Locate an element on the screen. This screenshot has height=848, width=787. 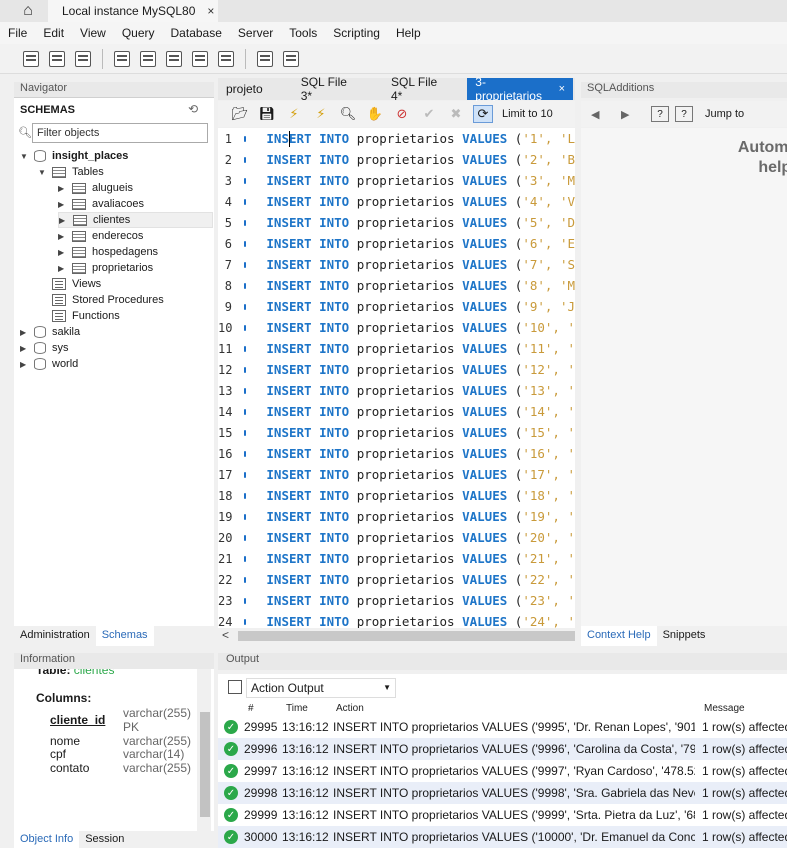
menu-tools: Tools is located at coordinates (303, 33).